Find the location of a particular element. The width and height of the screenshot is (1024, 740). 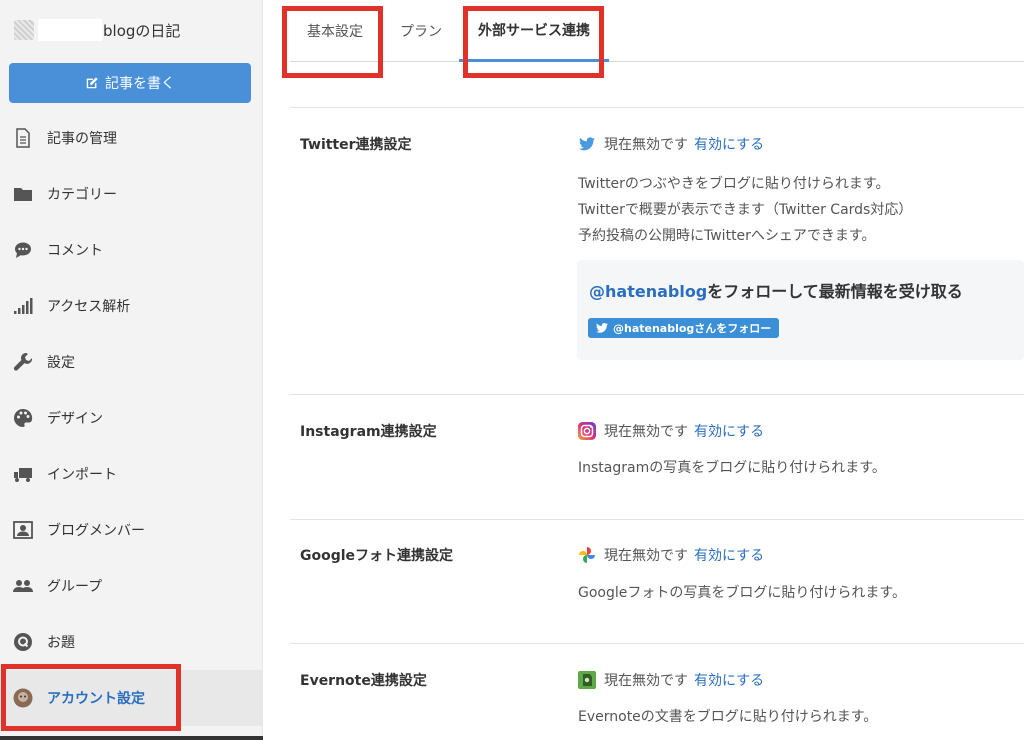

instagram-enable-link: 有効にする is located at coordinates (729, 431).